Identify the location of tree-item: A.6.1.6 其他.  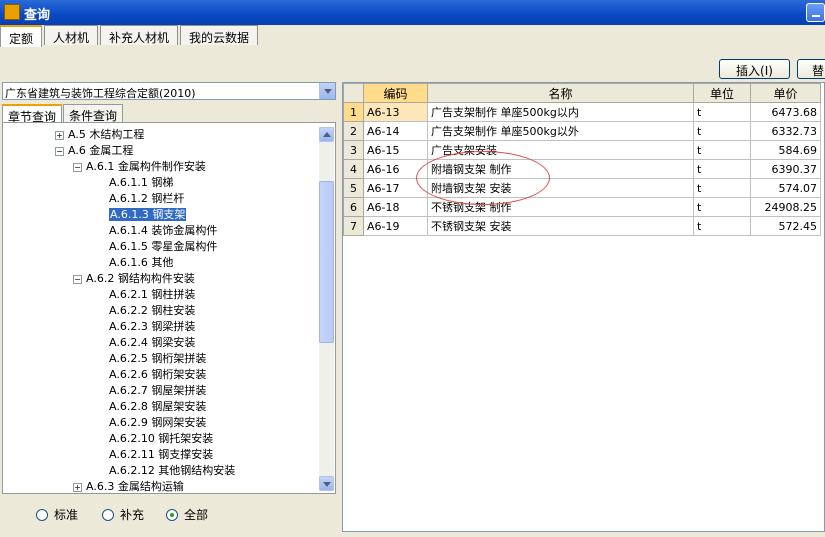
(141, 263).